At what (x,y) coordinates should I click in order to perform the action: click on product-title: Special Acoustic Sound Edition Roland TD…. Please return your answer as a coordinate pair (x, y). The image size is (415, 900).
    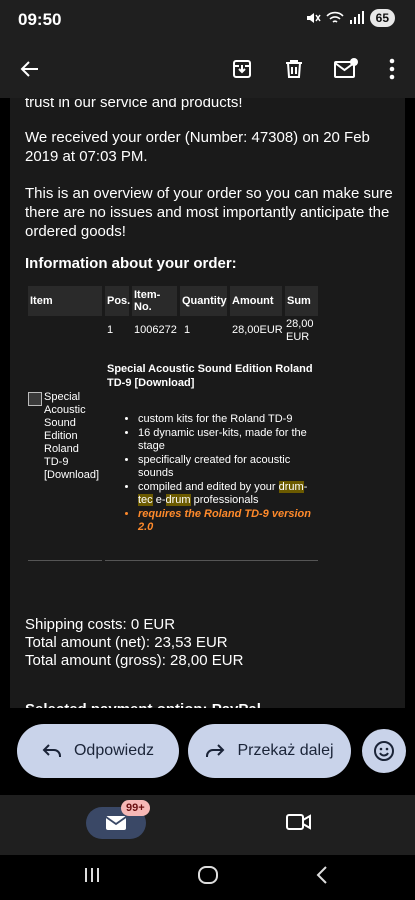
    Looking at the image, I should click on (210, 376).